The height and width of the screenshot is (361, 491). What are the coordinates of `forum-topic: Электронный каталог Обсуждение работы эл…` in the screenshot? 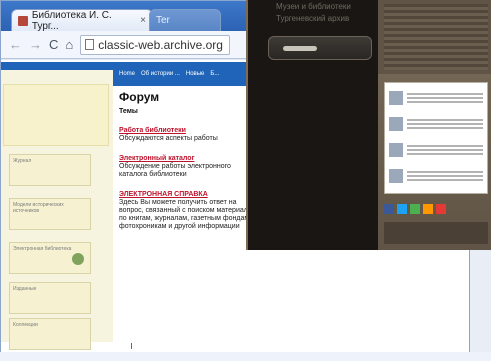 It's located at (189, 167).